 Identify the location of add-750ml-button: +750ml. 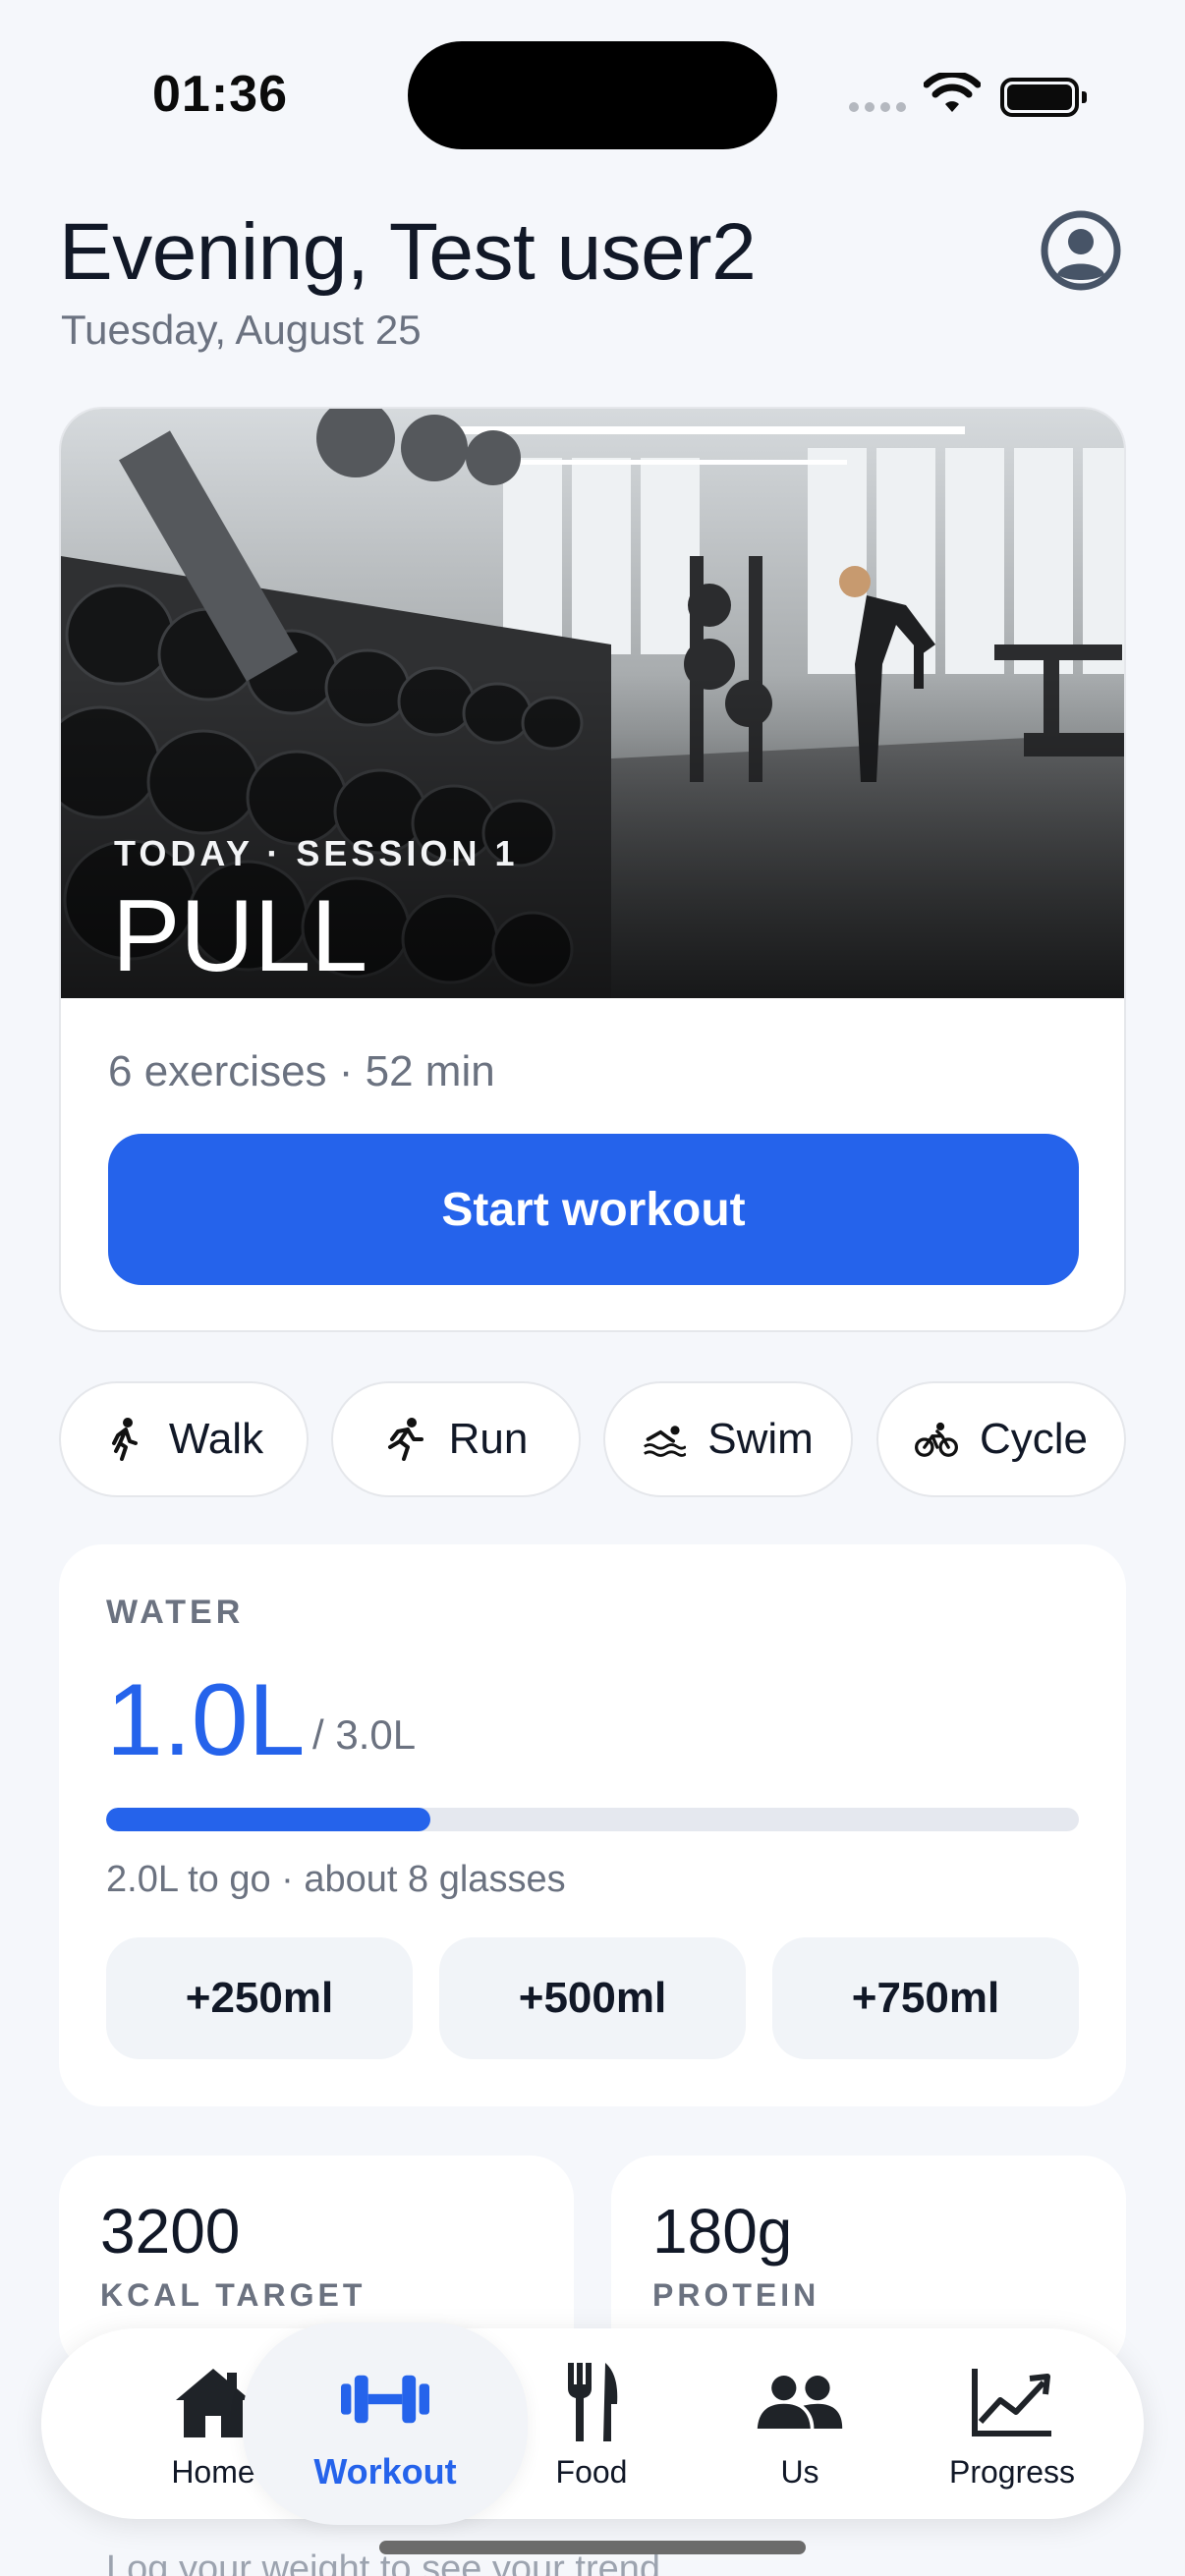
(926, 1998).